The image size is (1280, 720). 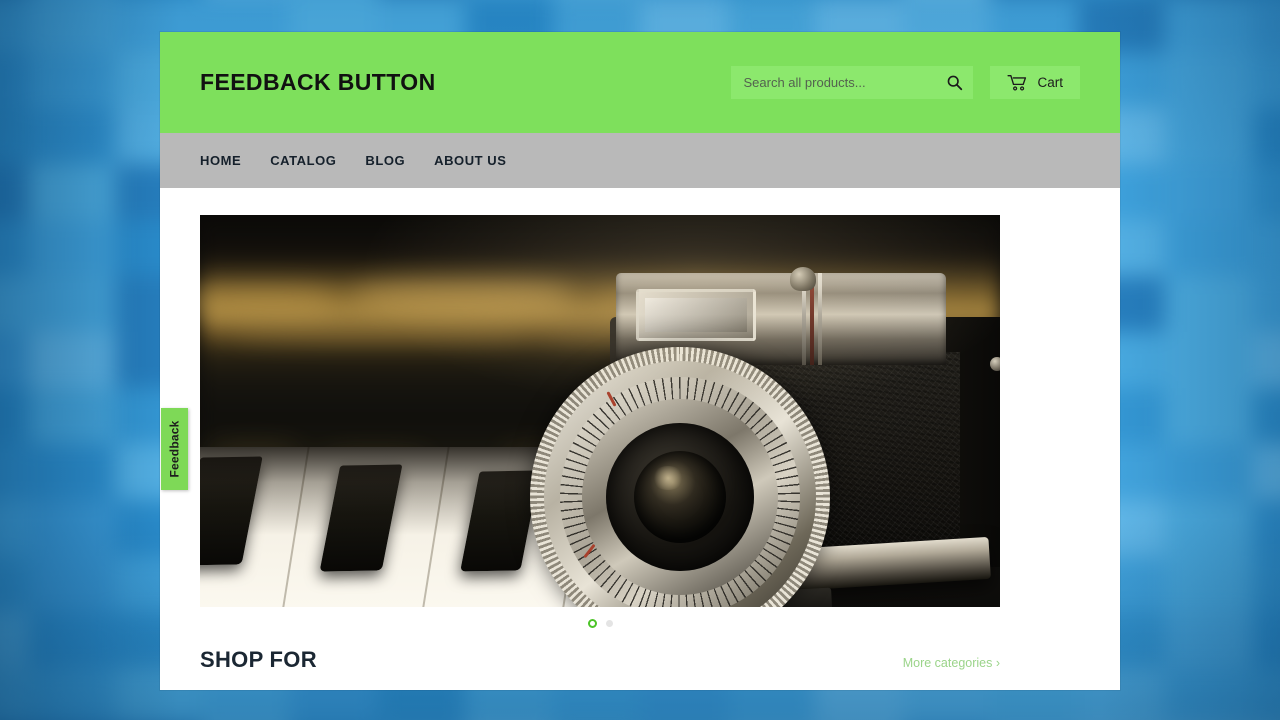 What do you see at coordinates (1017, 83) in the screenshot?
I see `shopping-cart-icon` at bounding box center [1017, 83].